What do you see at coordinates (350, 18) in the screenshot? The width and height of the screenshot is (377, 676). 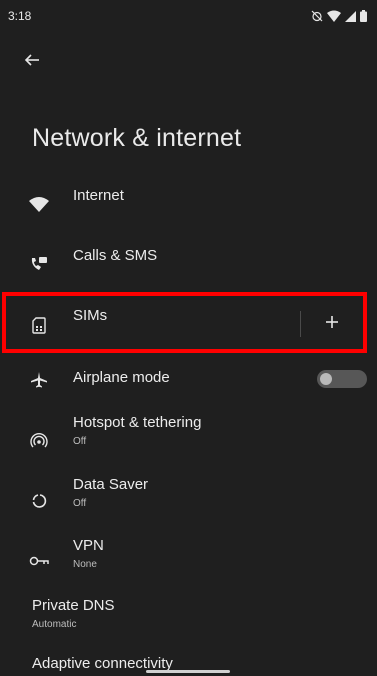 I see `cell-signal-icon` at bounding box center [350, 18].